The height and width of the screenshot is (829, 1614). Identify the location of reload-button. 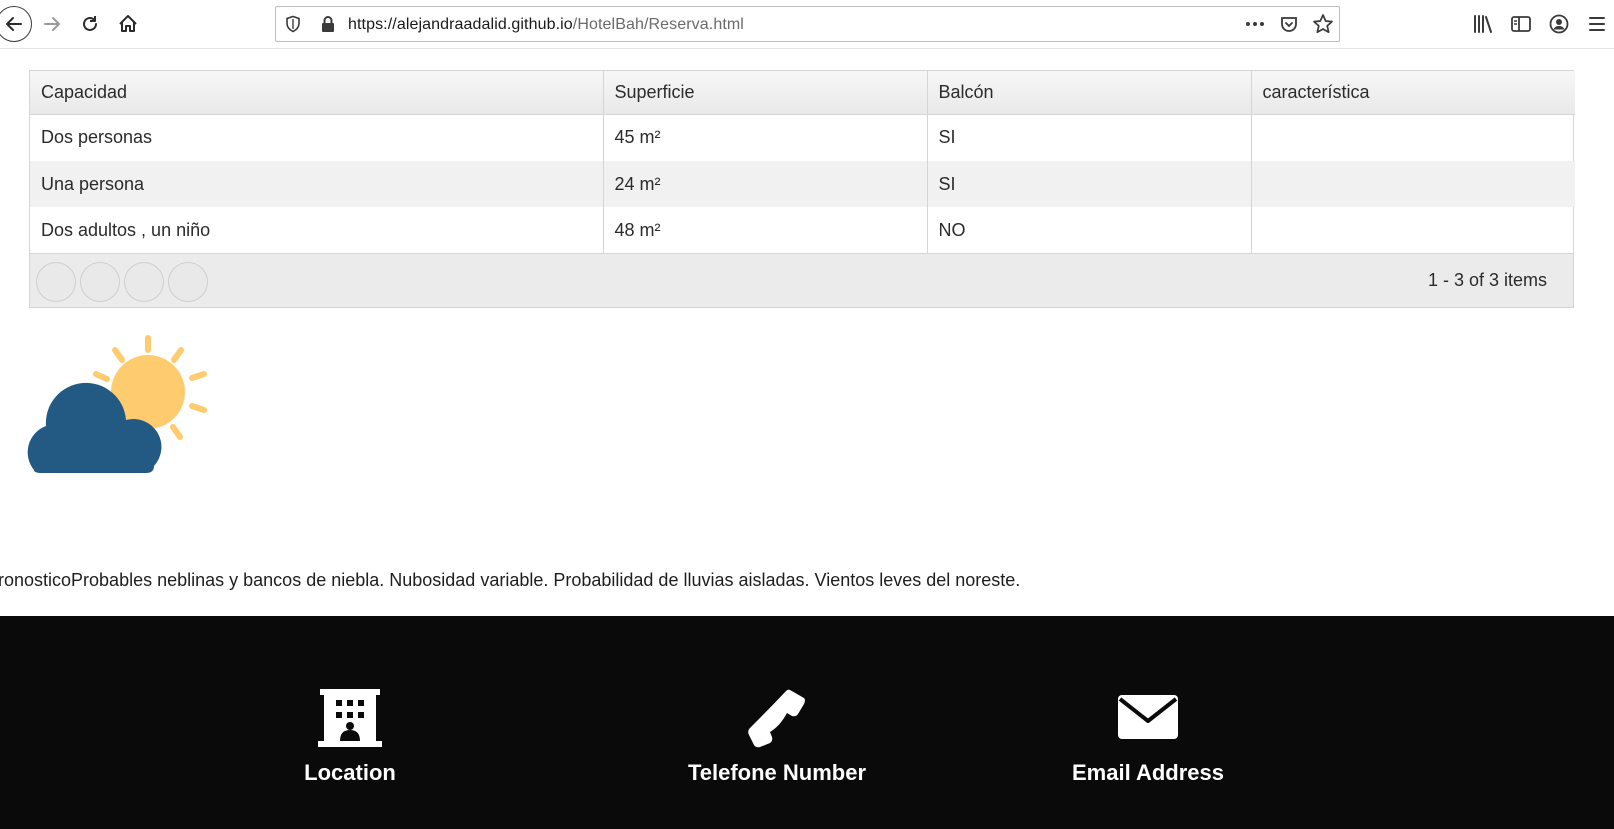
(90, 24).